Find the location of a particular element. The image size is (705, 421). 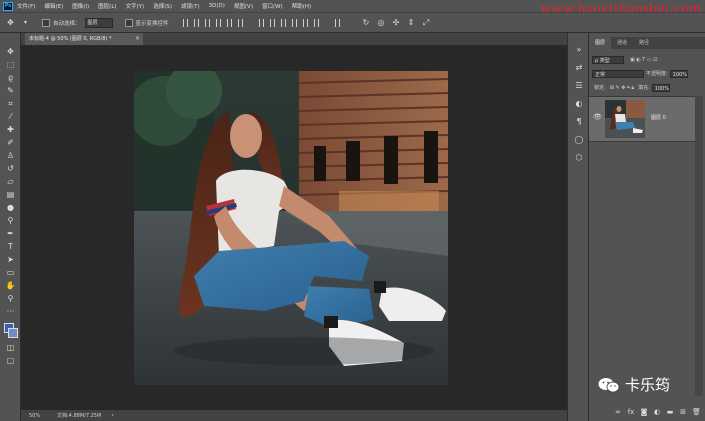

auto-align-buttons is located at coordinates (340, 22).